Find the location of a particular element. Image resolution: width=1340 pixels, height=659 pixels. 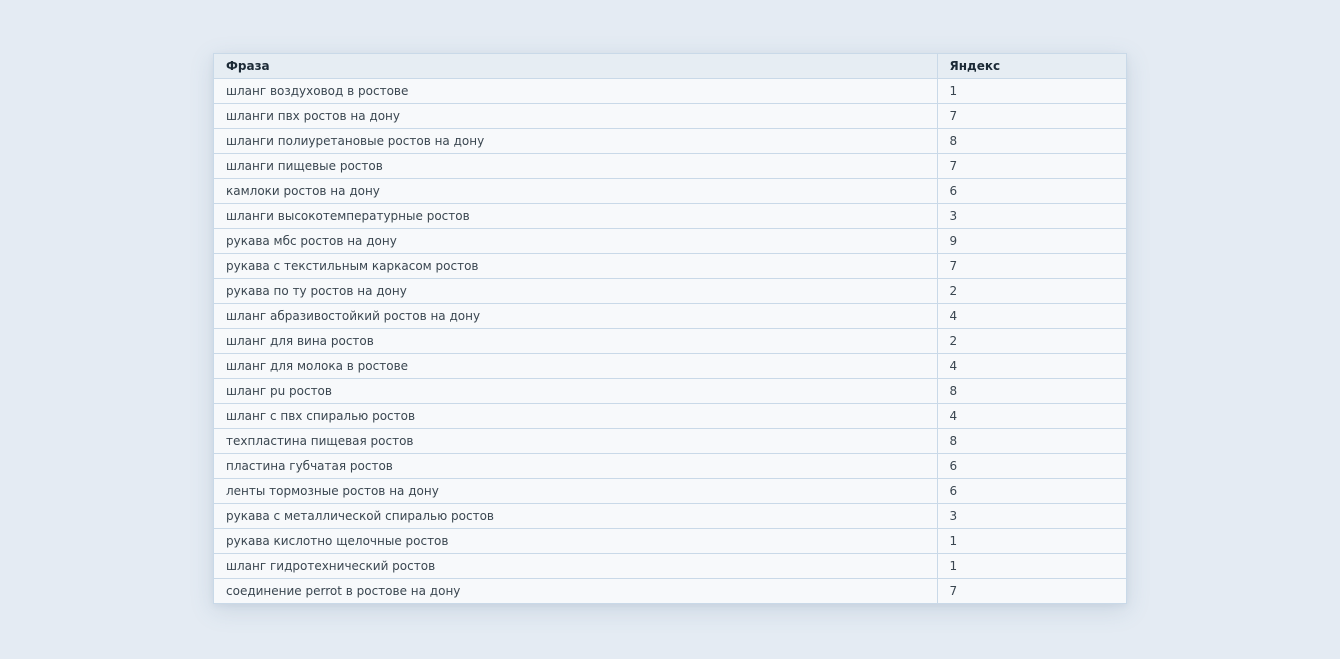

table-row: рукава по ту ростов на дону 2 is located at coordinates (670, 291).